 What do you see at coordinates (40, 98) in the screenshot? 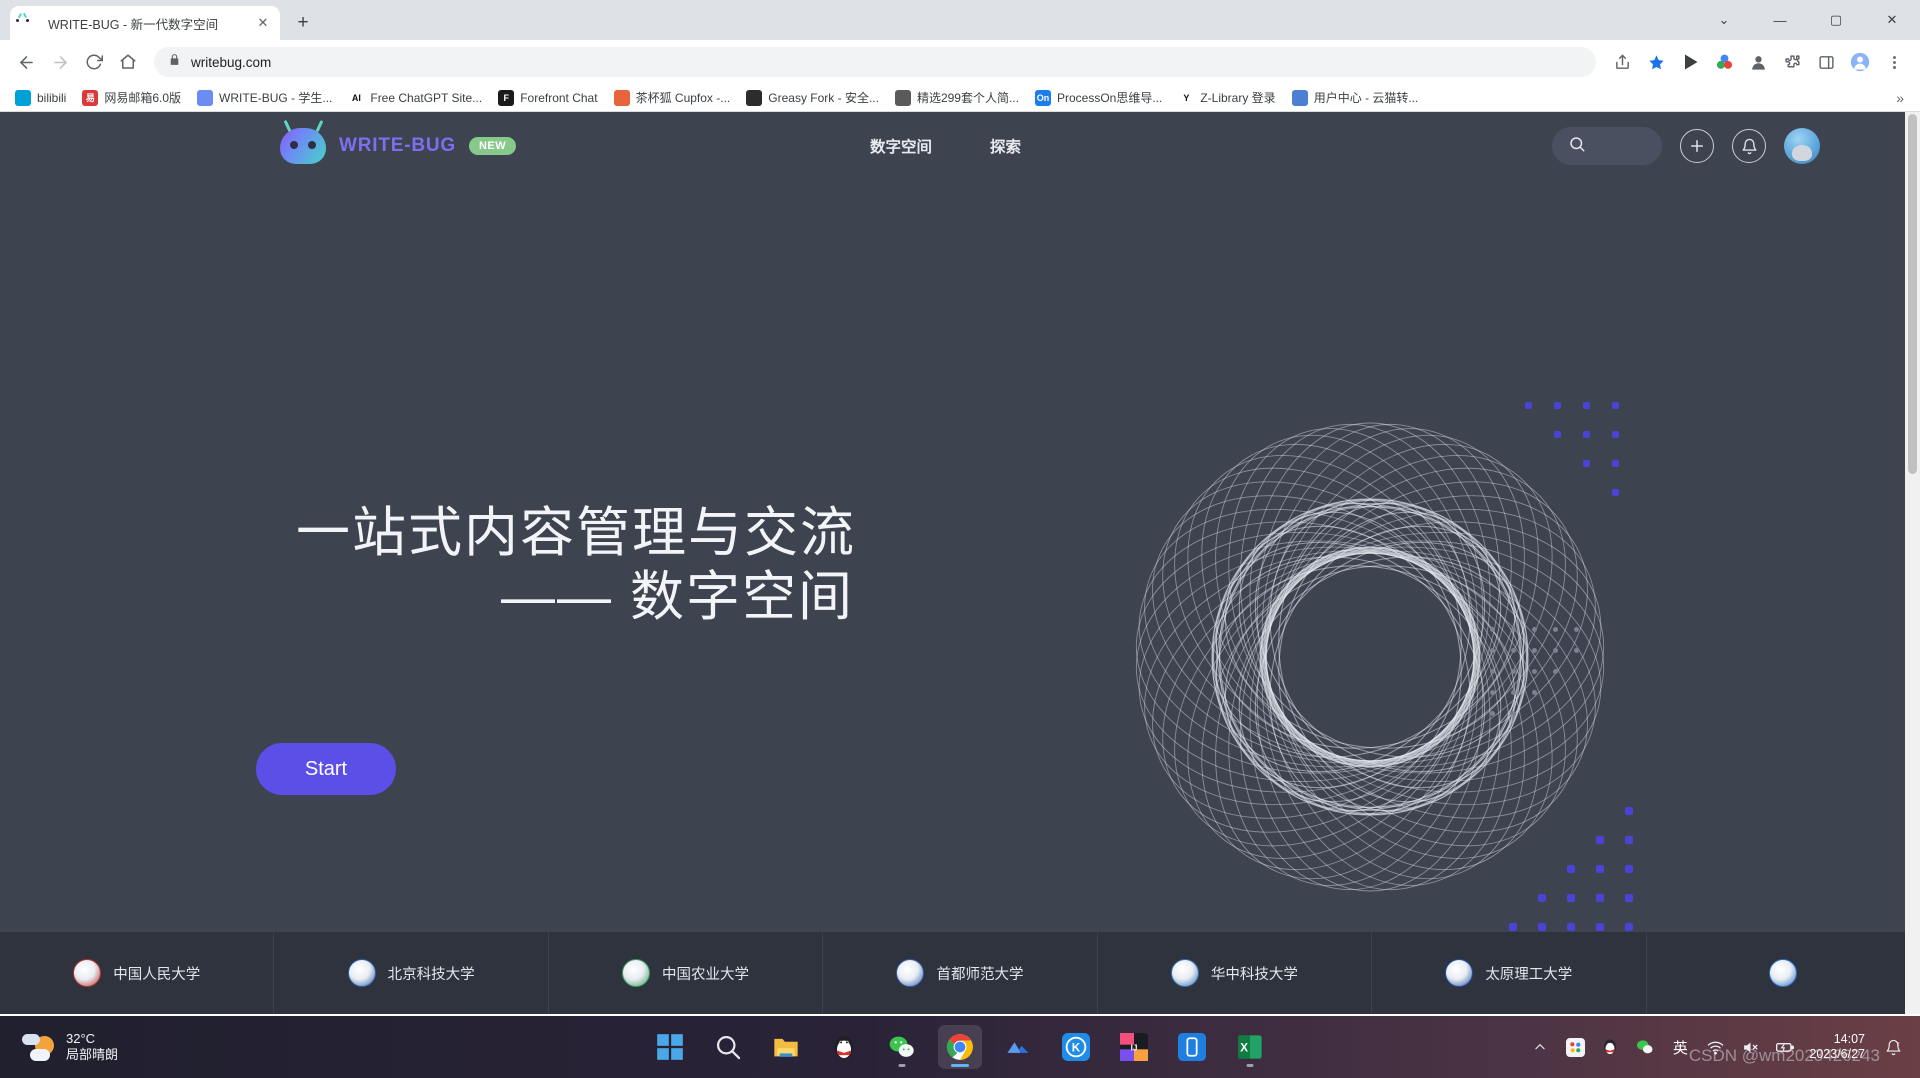
I see `bookmark-item: bilibili` at bounding box center [40, 98].